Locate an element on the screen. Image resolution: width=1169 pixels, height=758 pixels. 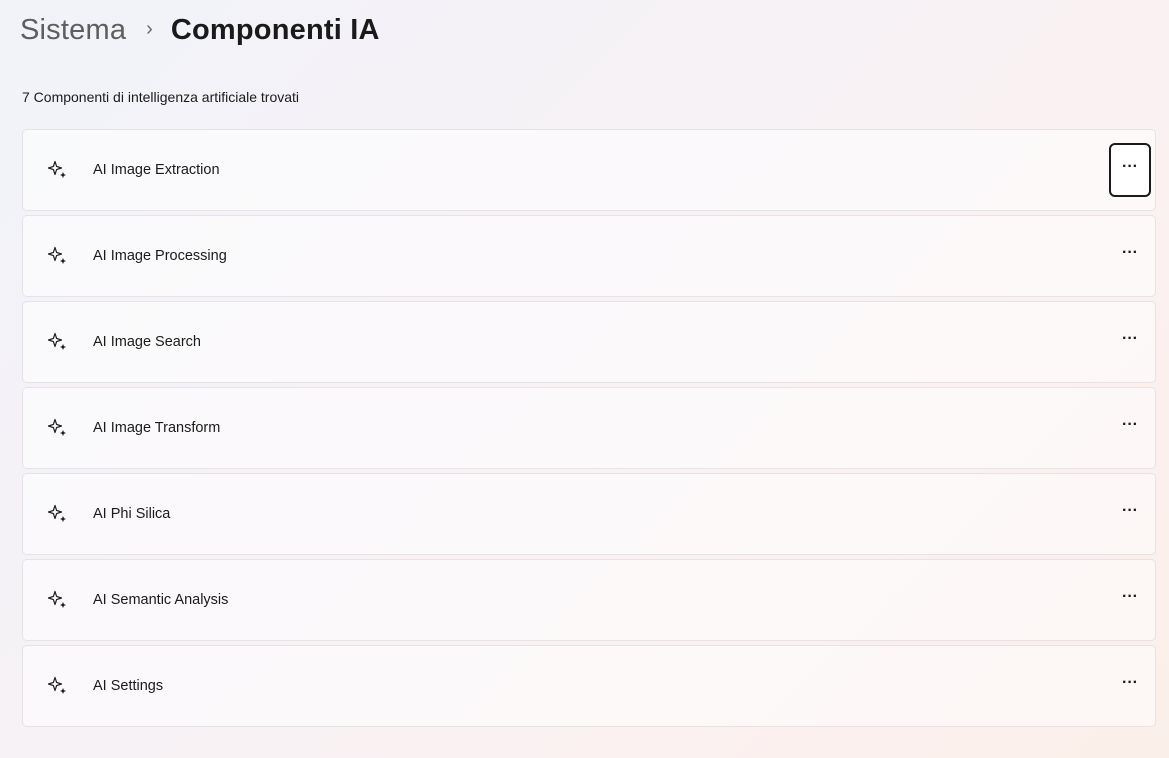
component-name: AI Settings is located at coordinates (128, 686).